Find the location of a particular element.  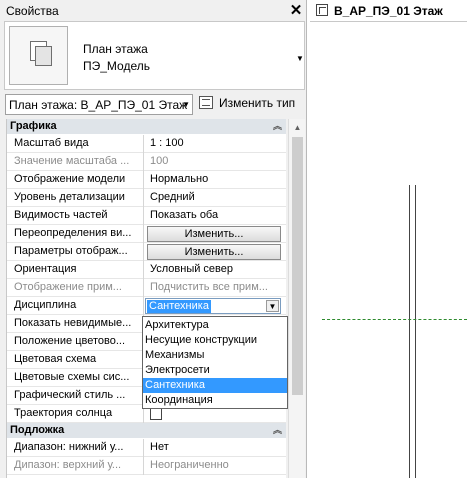

property-value: Нормально is located at coordinates (215, 180).